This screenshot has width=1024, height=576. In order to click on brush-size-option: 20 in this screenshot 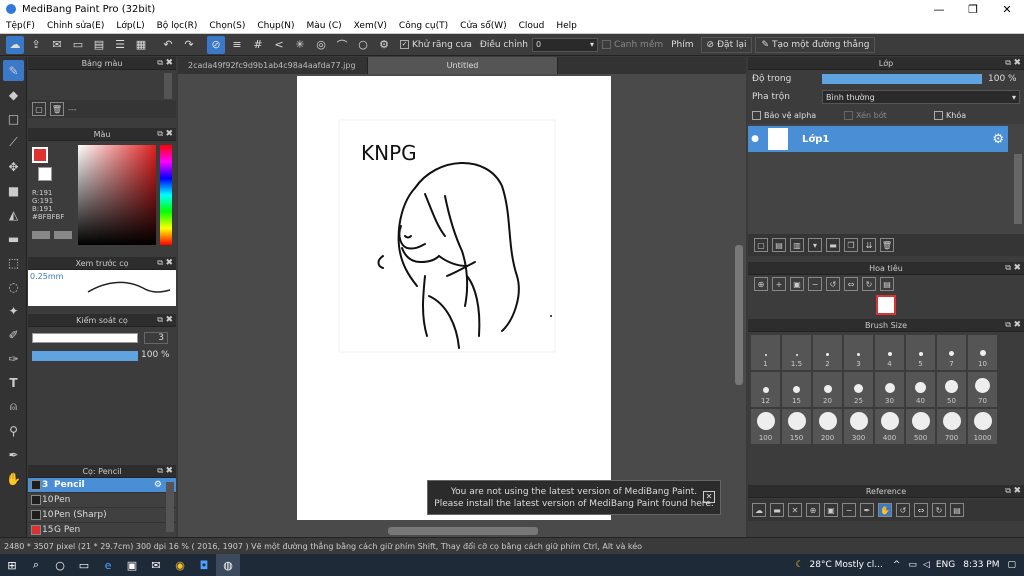, I will do `click(827, 389)`.